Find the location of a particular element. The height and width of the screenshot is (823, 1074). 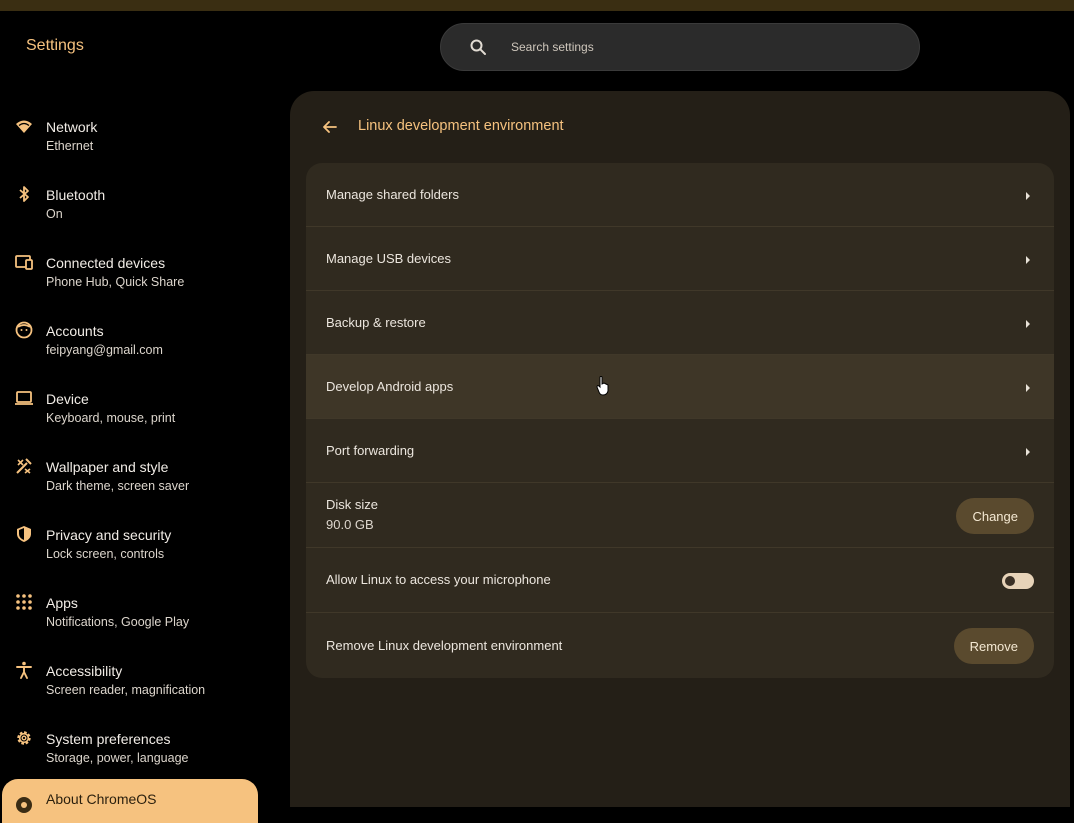

search-bar is located at coordinates (680, 47).